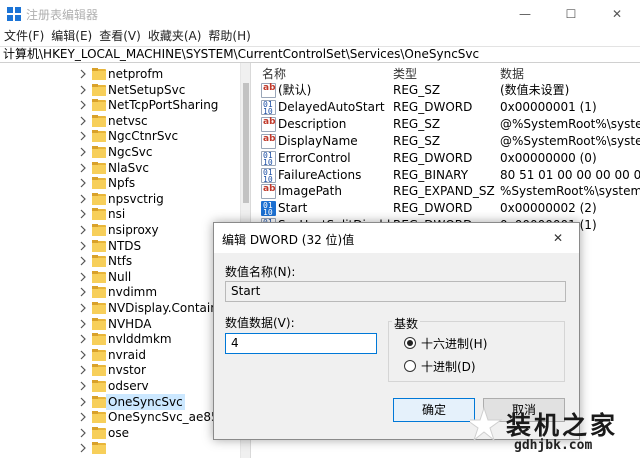 This screenshot has height=458, width=640. What do you see at coordinates (448, 141) in the screenshot?
I see `value-row: DisplayName REG_SZ @%SystemRoot%\system3` at bounding box center [448, 141].